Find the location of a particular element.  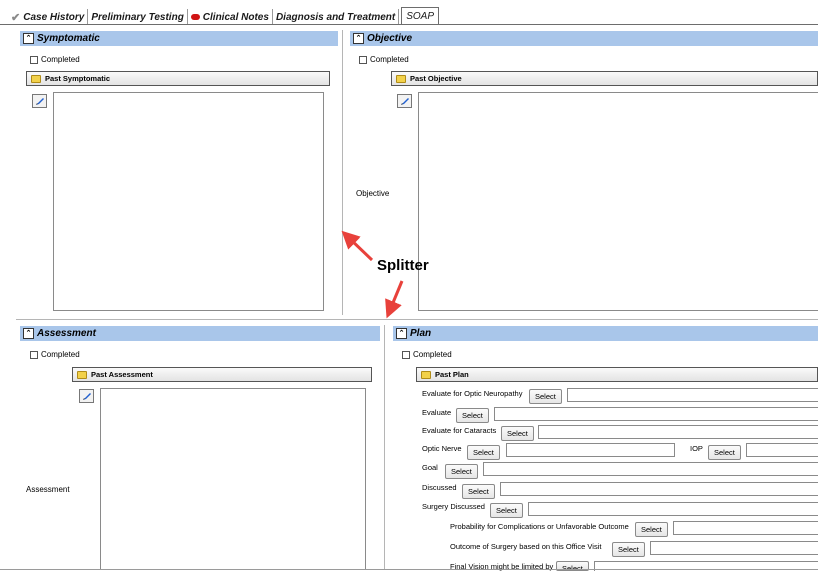

tab-clinical-notes: Clinical Notes is located at coordinates (230, 17).